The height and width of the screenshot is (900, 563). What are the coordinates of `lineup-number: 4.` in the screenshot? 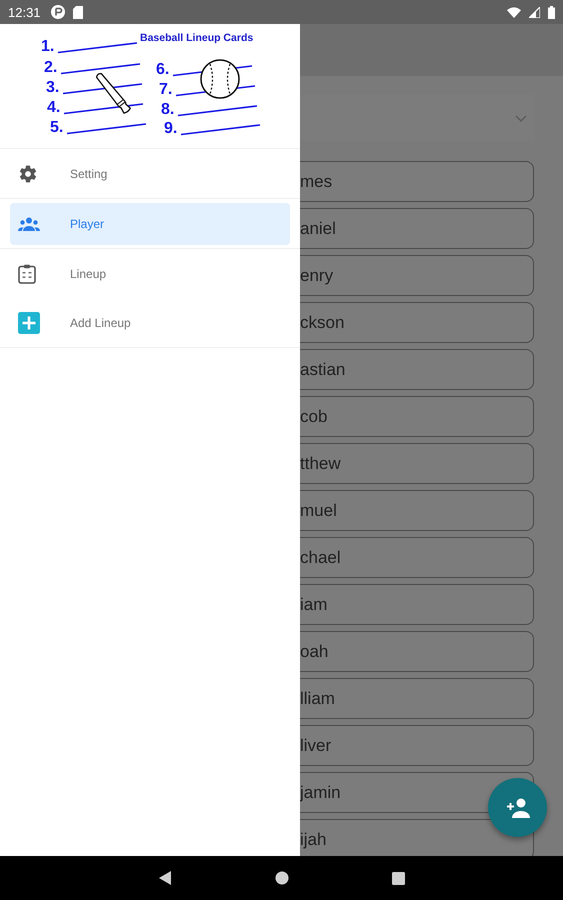 It's located at (53, 107).